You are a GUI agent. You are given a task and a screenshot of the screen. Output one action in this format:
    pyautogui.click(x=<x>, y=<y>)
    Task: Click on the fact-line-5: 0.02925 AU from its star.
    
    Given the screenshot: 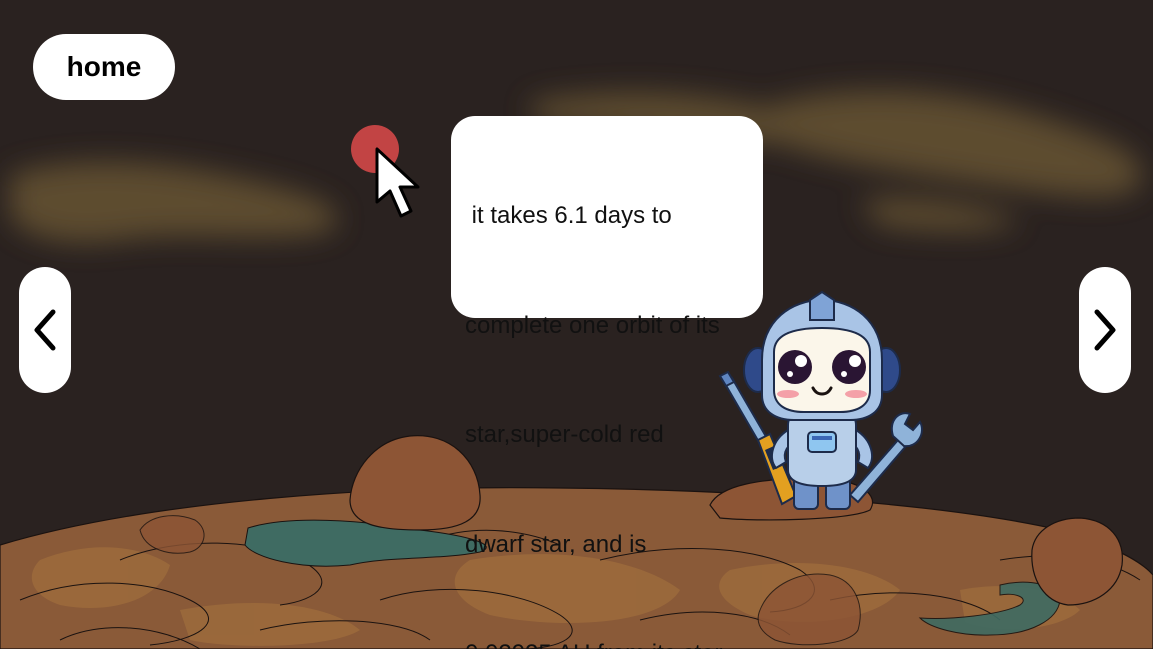 What is the action you would take?
    pyautogui.click(x=609, y=642)
    